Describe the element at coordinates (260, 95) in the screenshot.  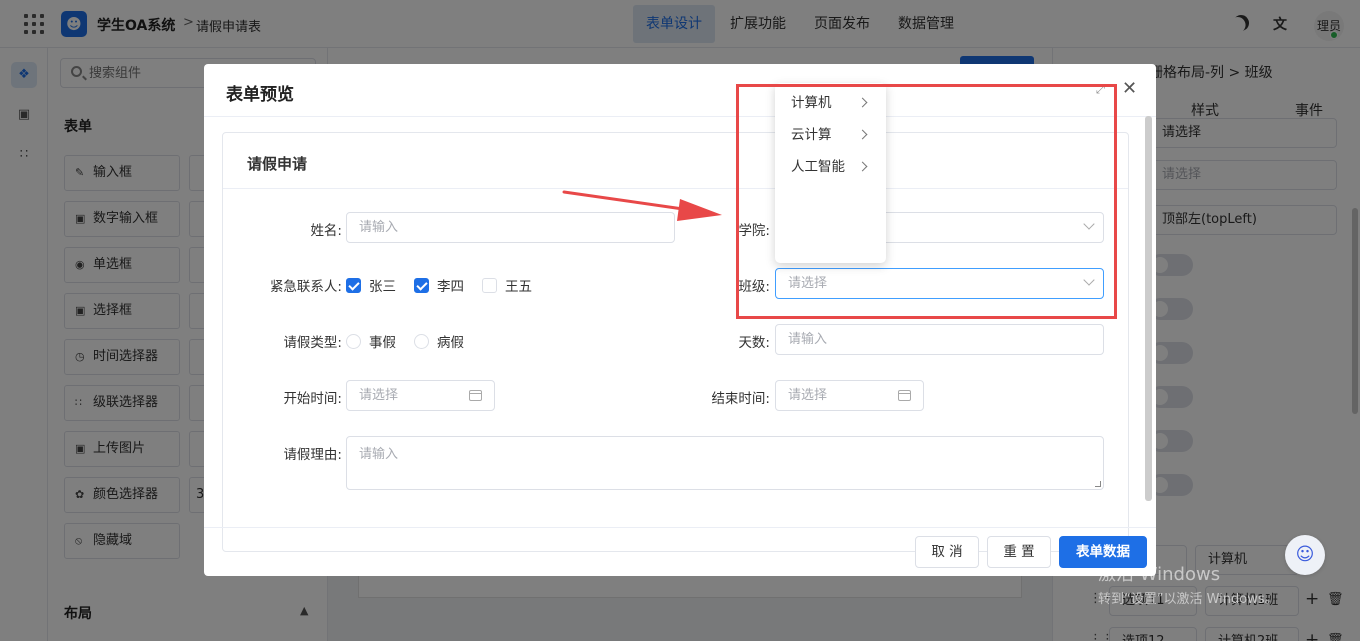
I see `modal-title: 表单预览` at that location.